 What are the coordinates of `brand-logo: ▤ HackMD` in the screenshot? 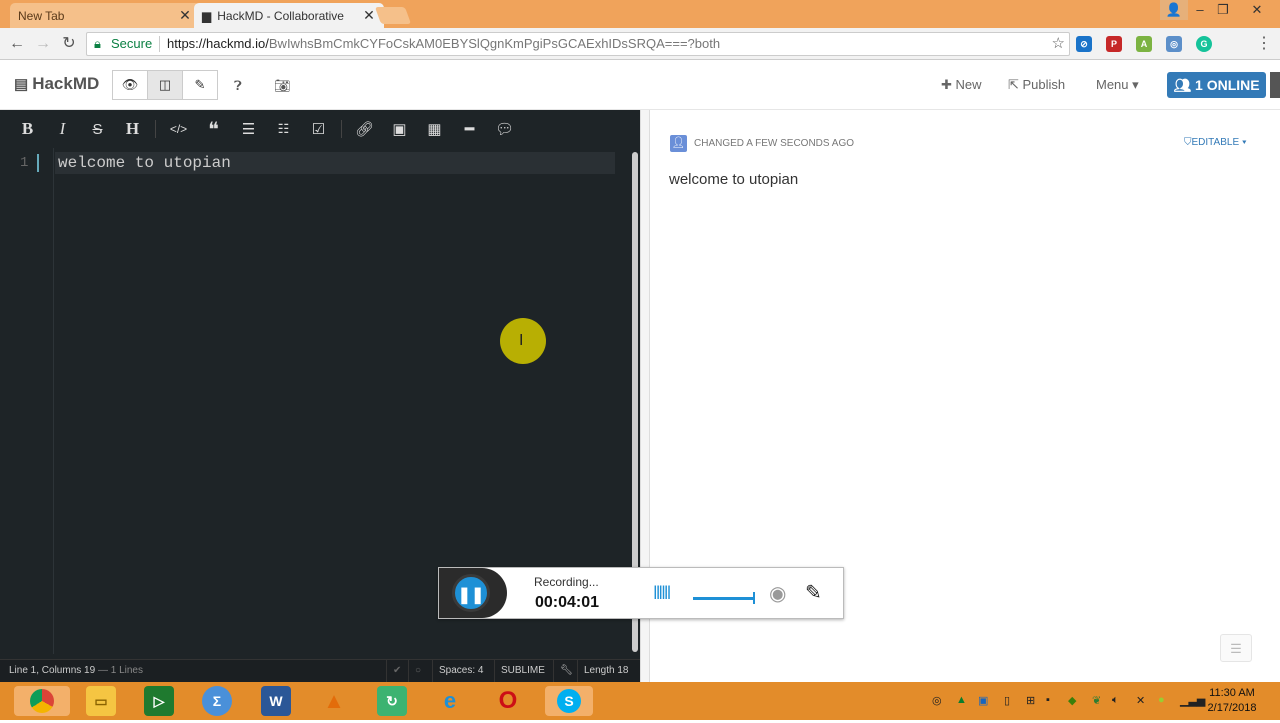 It's located at (56, 84).